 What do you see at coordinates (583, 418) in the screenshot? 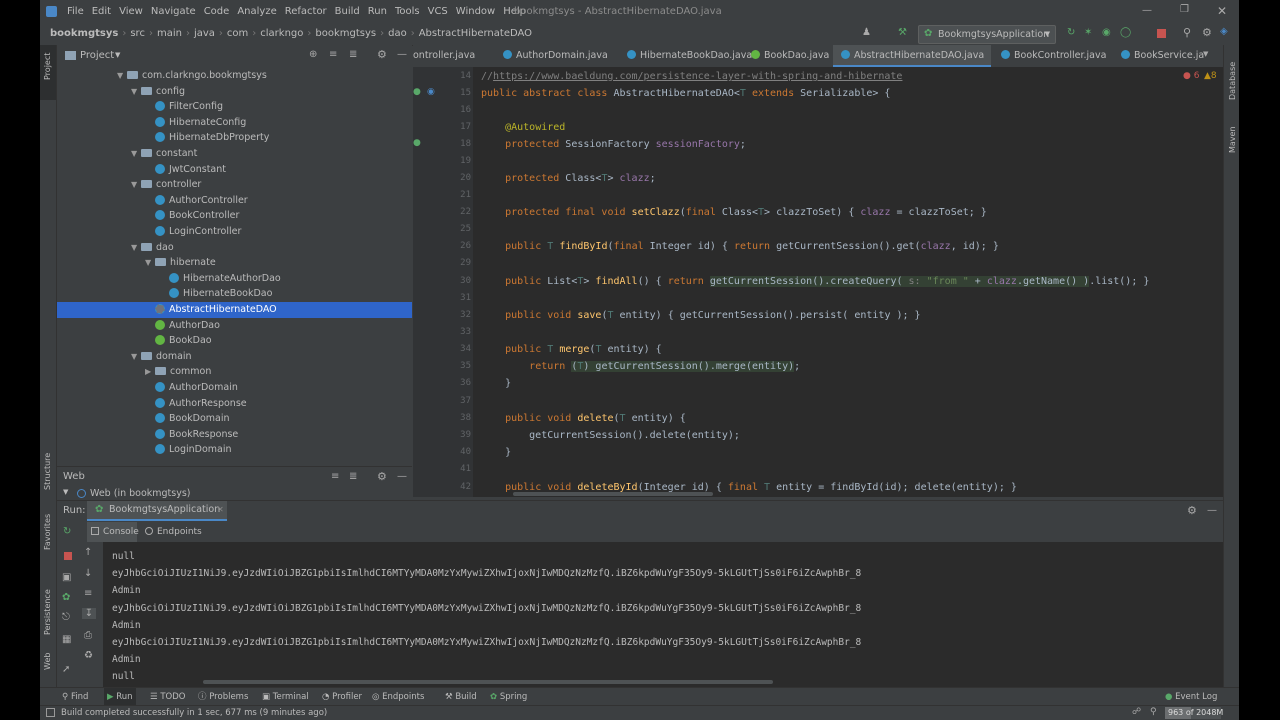
I see `code-line: public void delete(T entity) {` at bounding box center [583, 418].